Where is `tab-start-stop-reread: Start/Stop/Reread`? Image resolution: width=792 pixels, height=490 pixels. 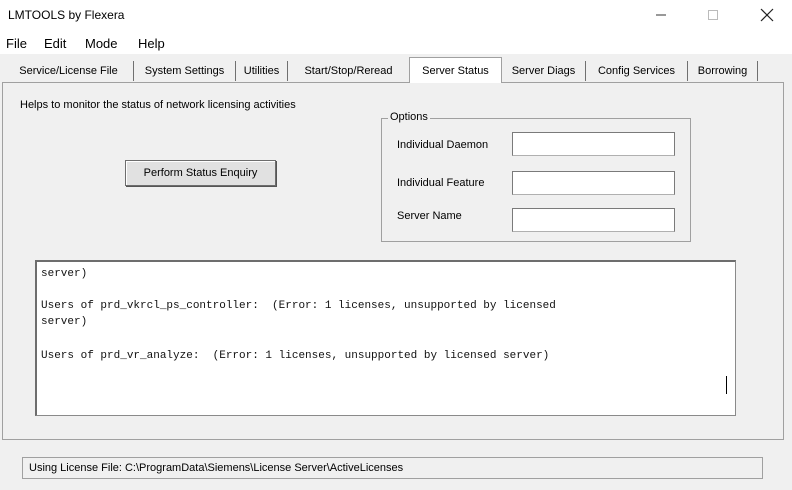
tab-start-stop-reread: Start/Stop/Reread is located at coordinates (349, 71).